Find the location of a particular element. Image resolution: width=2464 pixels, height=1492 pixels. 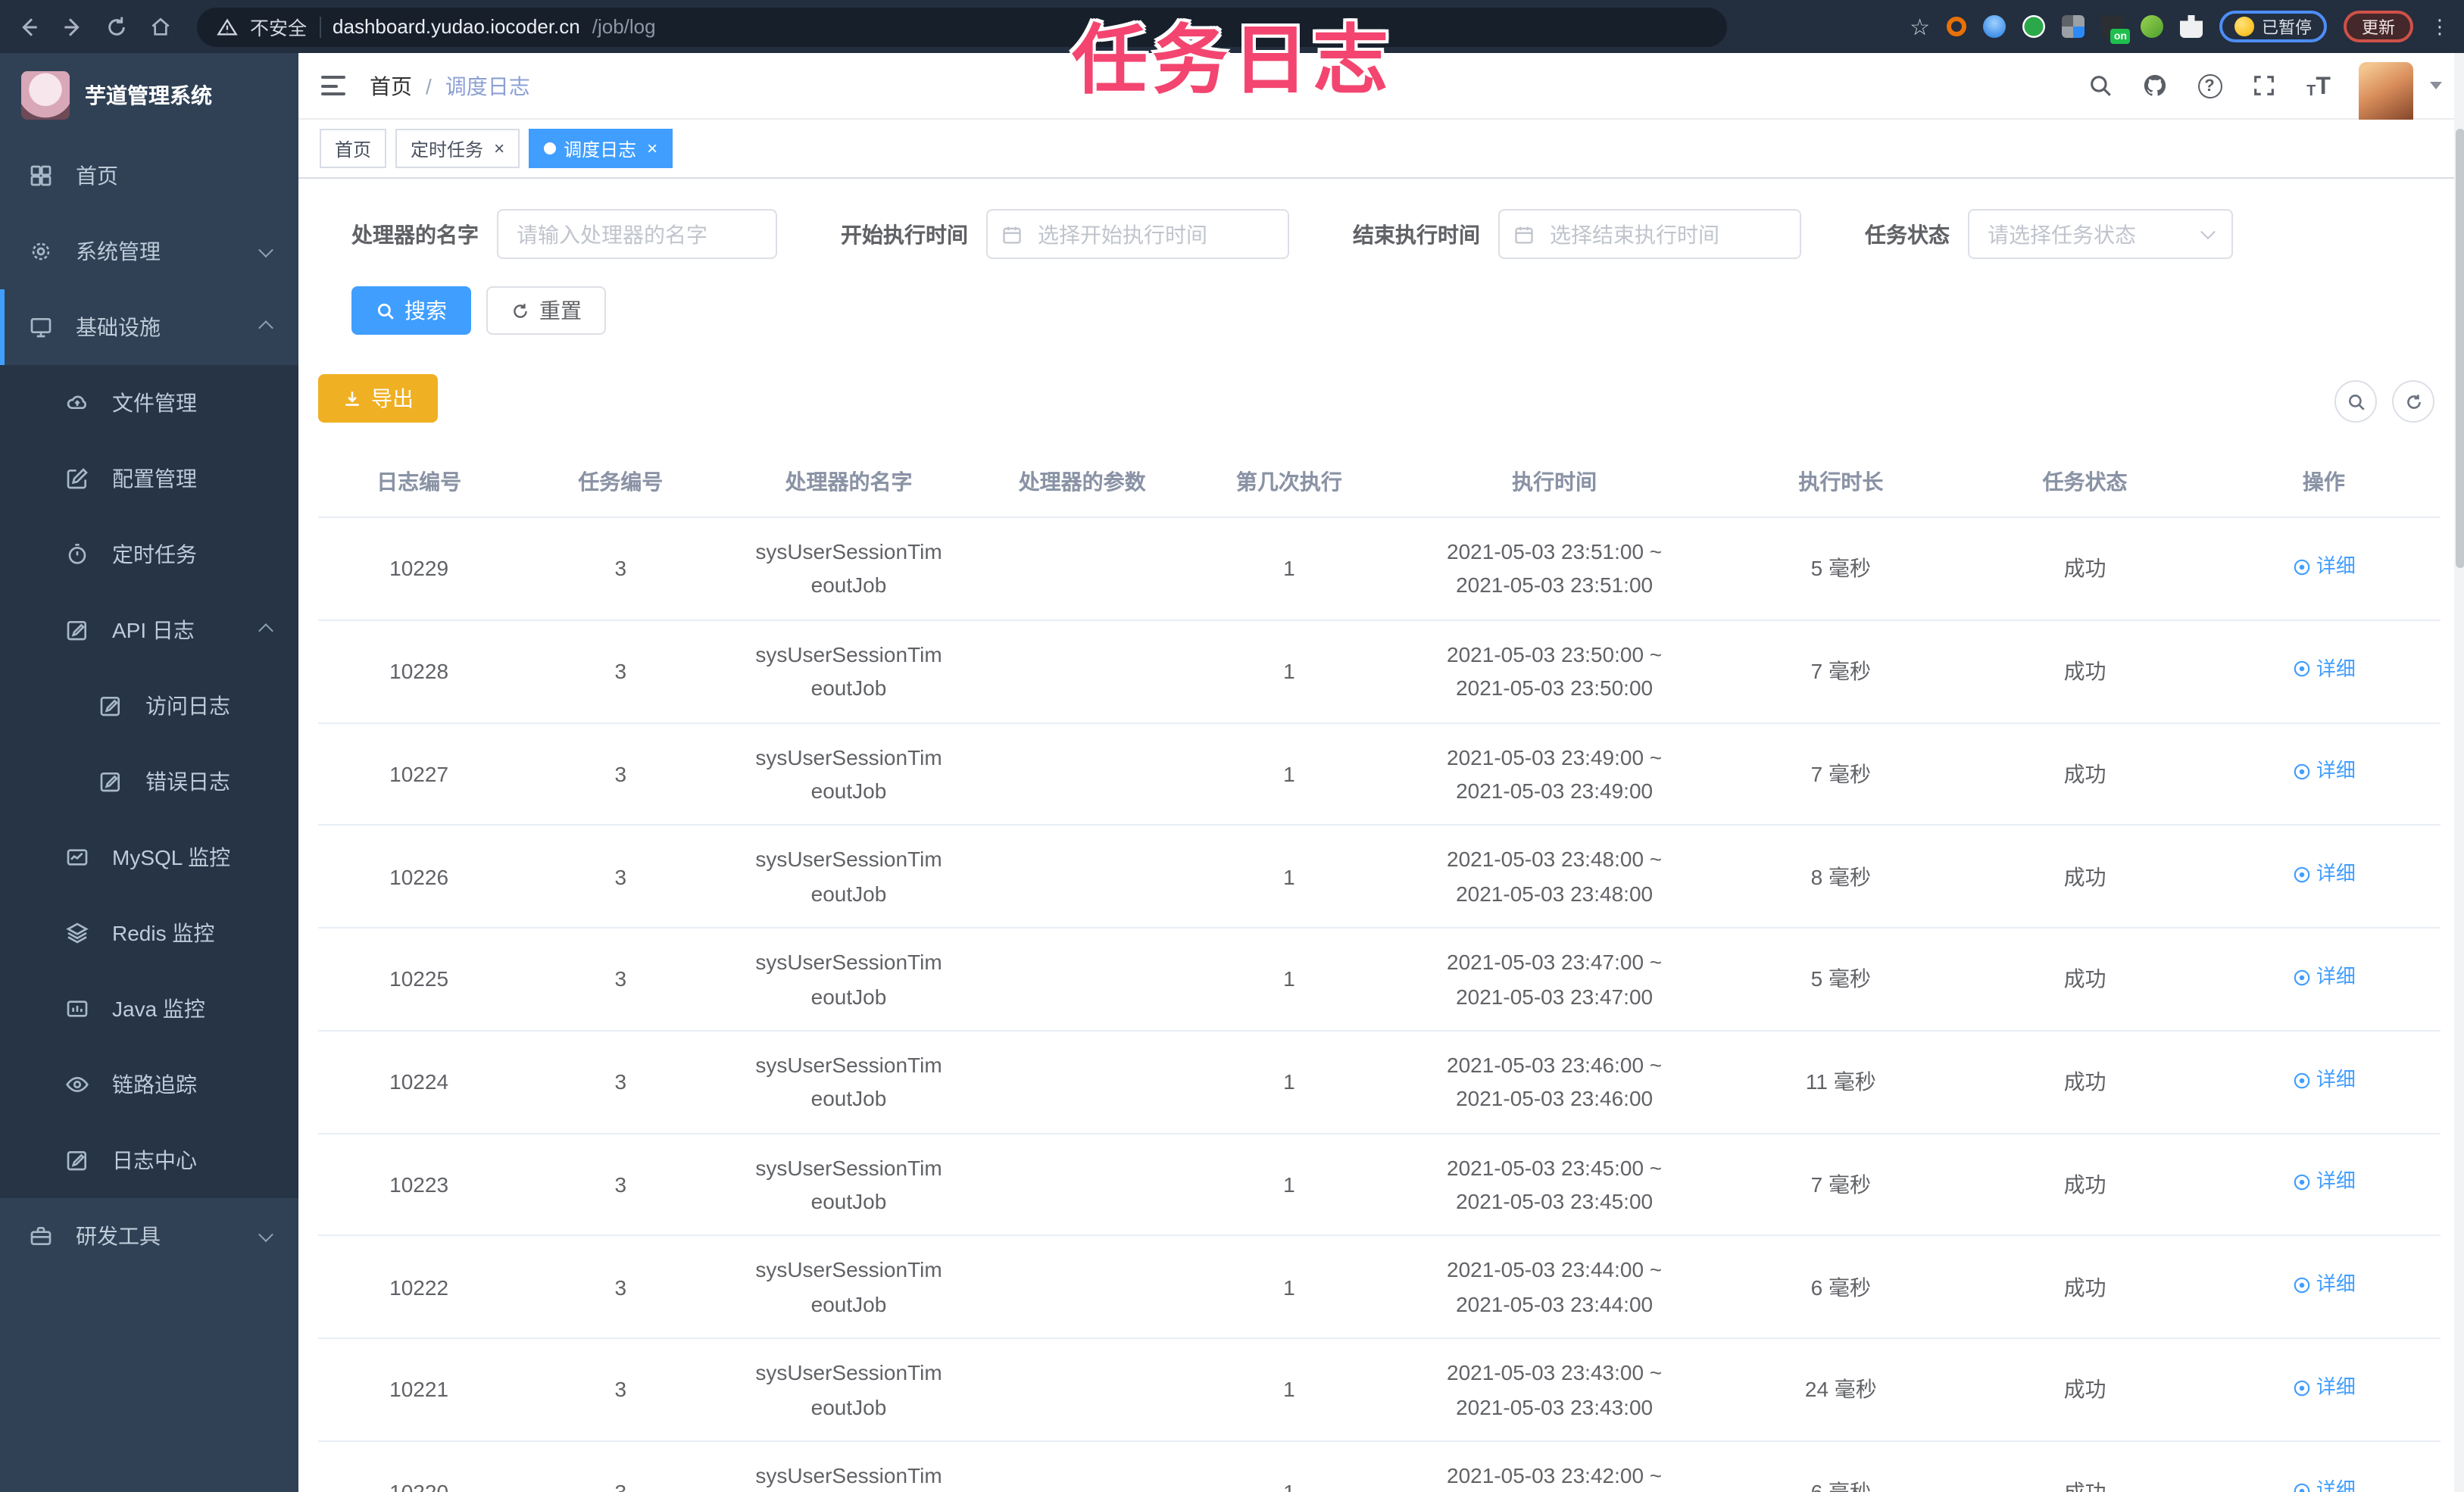

tab-job-log: 调度日志 × is located at coordinates (601, 149).